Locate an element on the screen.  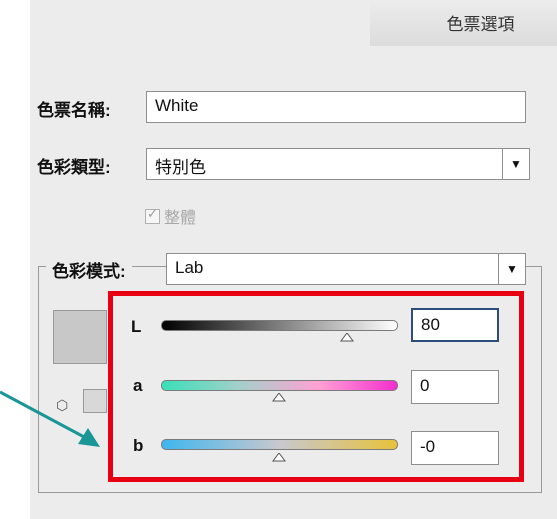
swatch-name-input: White is located at coordinates (336, 107).